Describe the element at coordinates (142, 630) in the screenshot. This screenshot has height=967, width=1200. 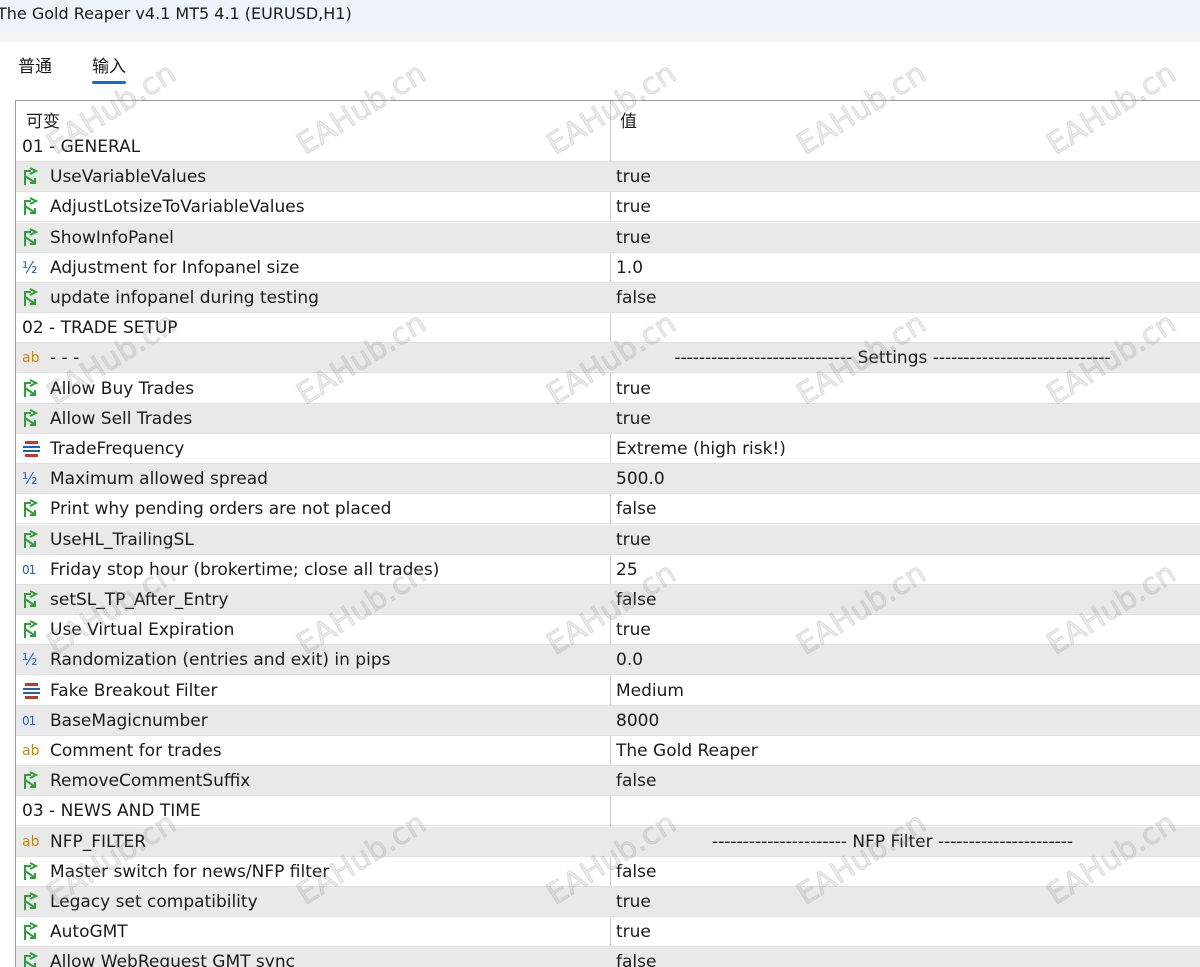
I see `param-name: Use Virtual Expiration` at that location.